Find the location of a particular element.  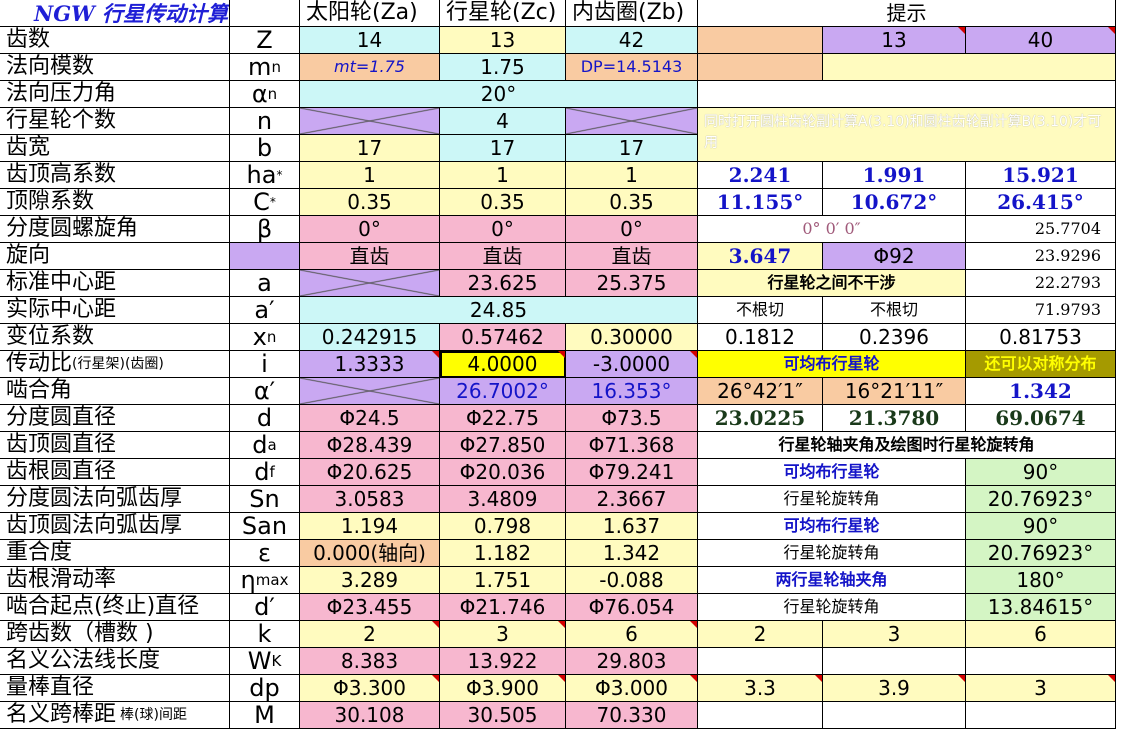

sym-mesh-start: d′ is located at coordinates (265, 607).